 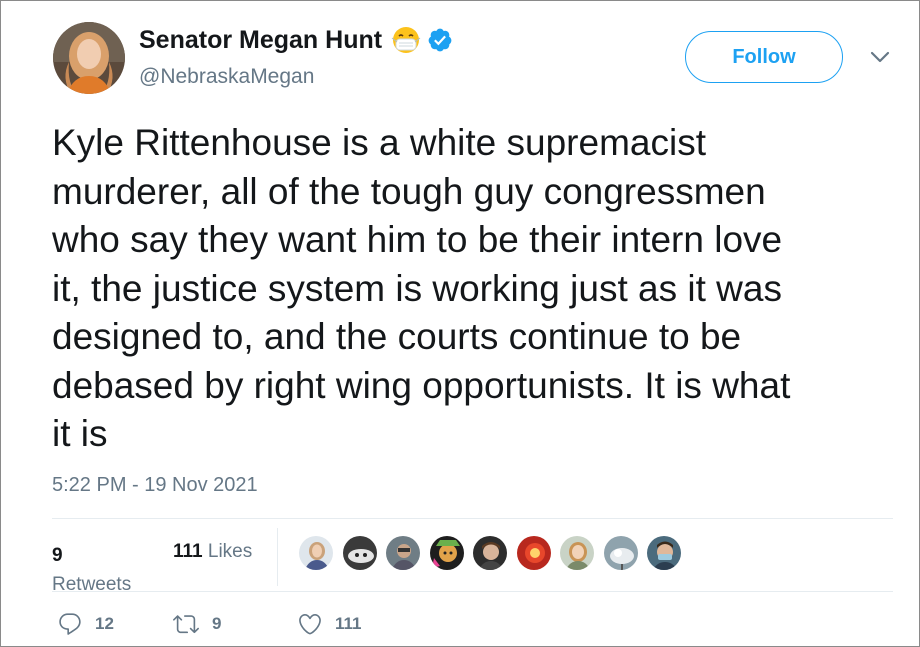 What do you see at coordinates (348, 623) in the screenshot?
I see `like-count: 111` at bounding box center [348, 623].